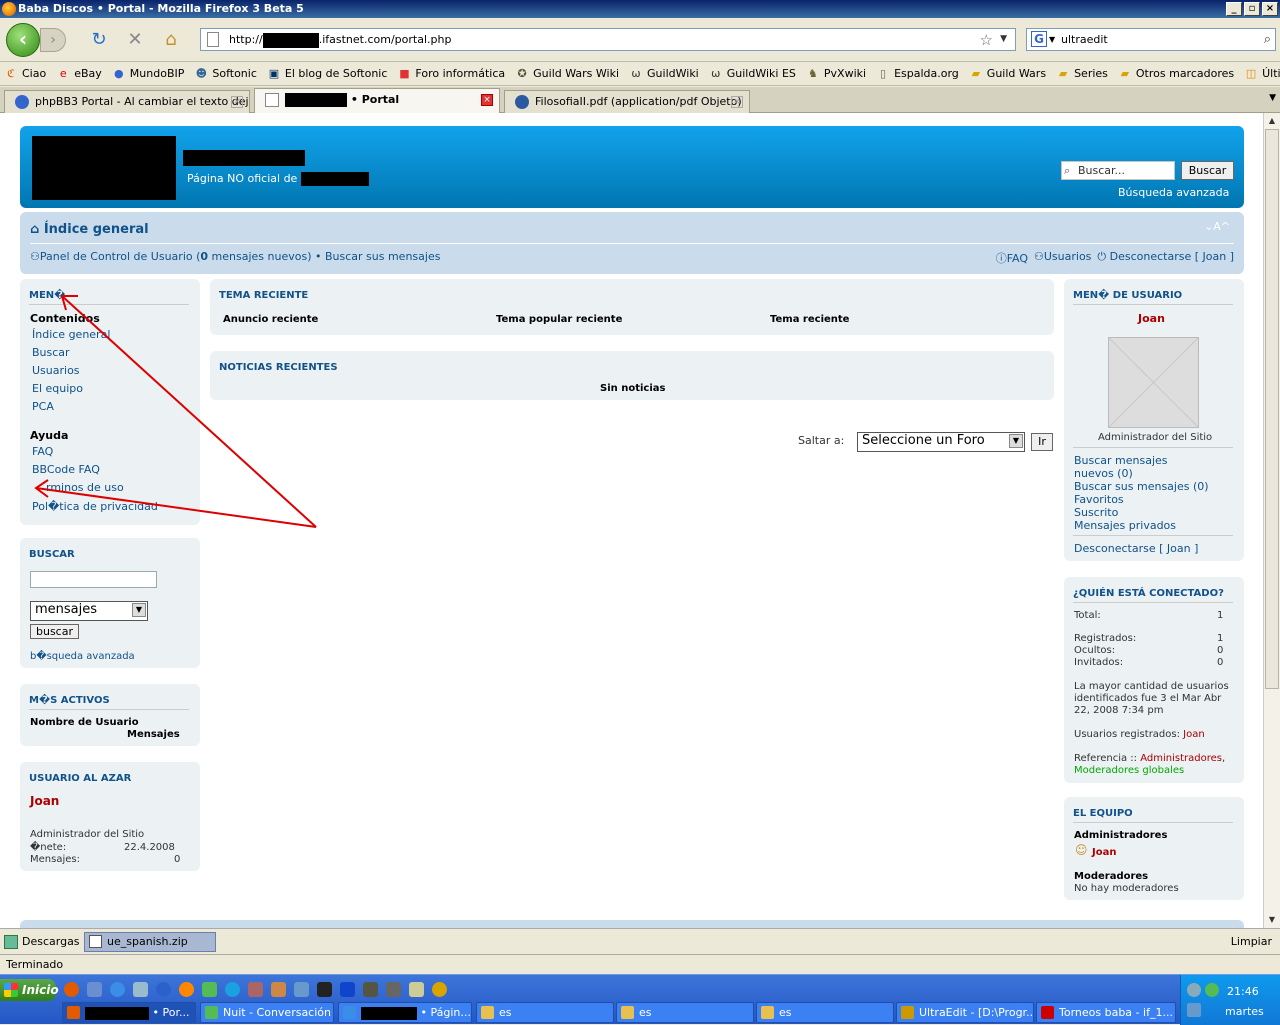 This screenshot has width=1280, height=1025. Describe the element at coordinates (608, 39) in the screenshot. I see `url-bar: http:// .ifastnet.com/portal.php ☆ ▼` at that location.